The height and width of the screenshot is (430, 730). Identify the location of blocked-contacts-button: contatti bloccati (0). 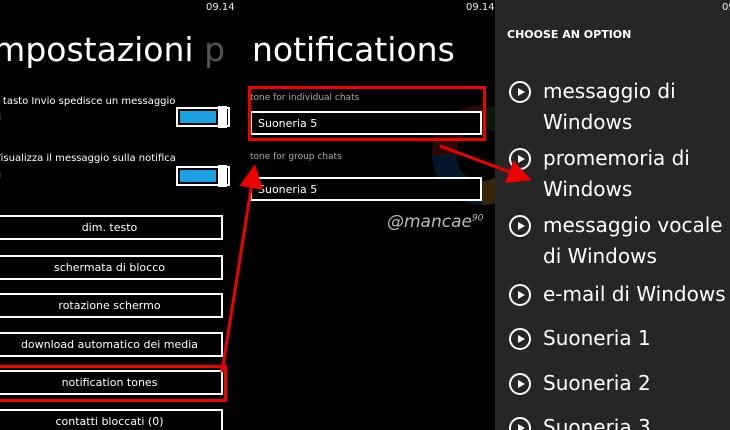
(111, 419).